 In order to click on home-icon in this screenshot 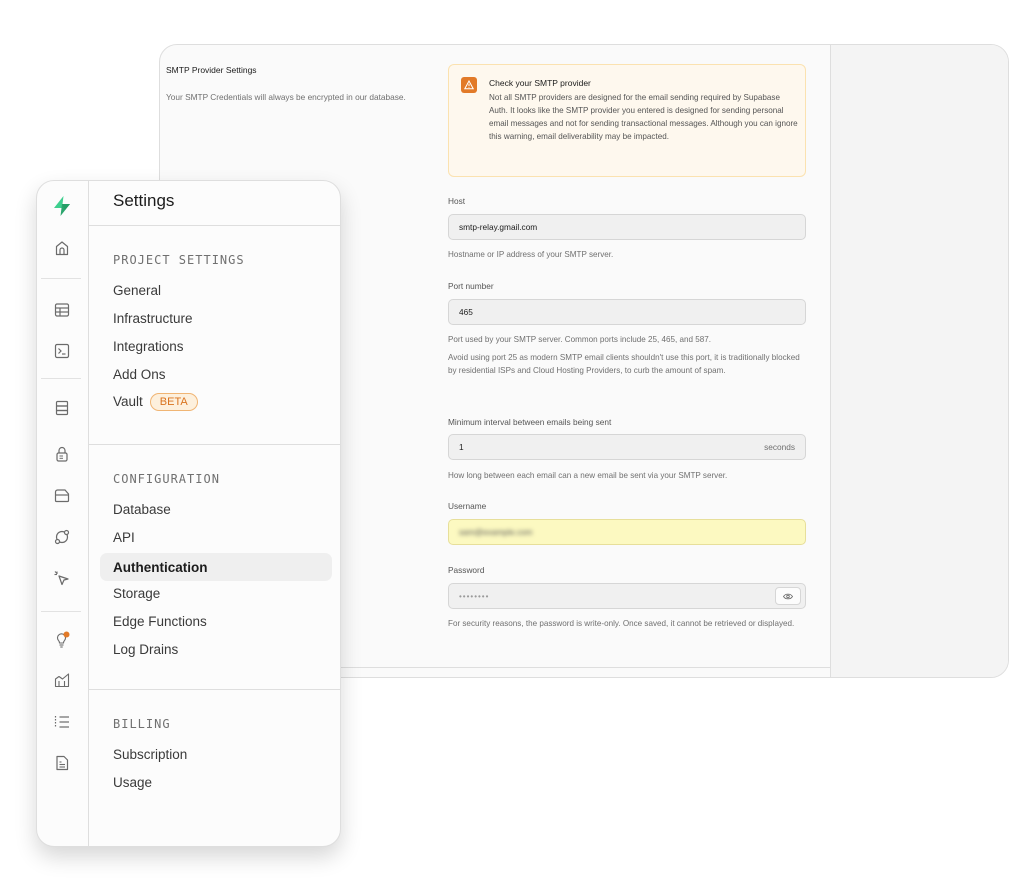, I will do `click(62, 248)`.